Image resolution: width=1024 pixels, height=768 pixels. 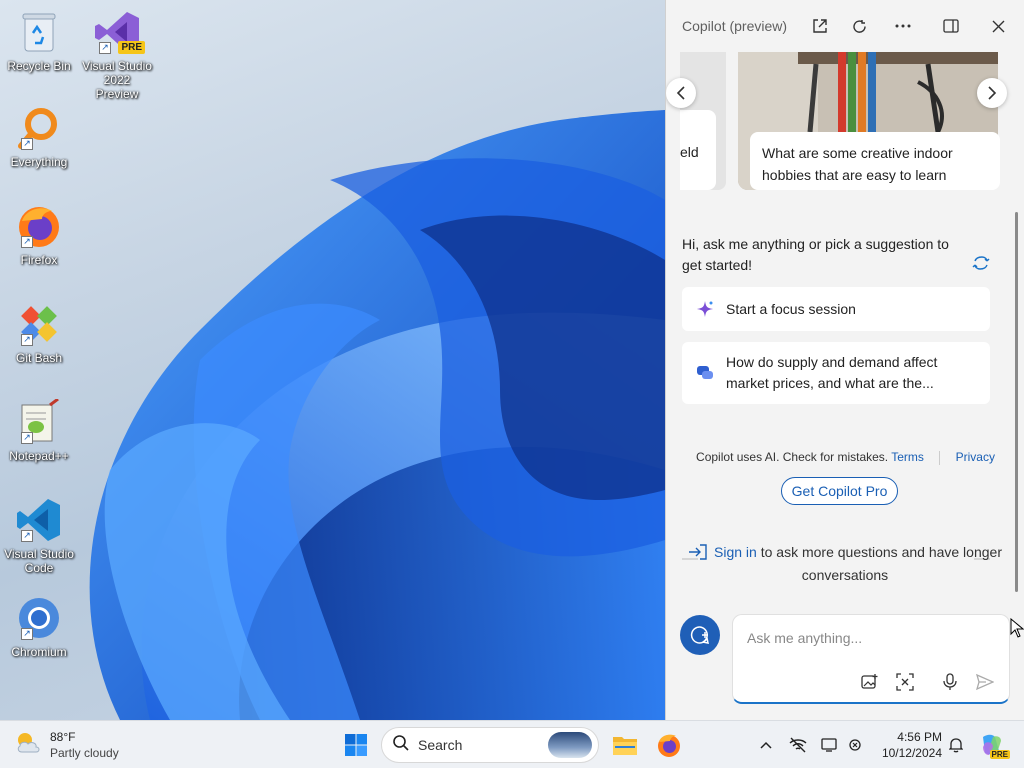 What do you see at coordinates (975, 457) in the screenshot?
I see `privacy-link: Privacy` at bounding box center [975, 457].